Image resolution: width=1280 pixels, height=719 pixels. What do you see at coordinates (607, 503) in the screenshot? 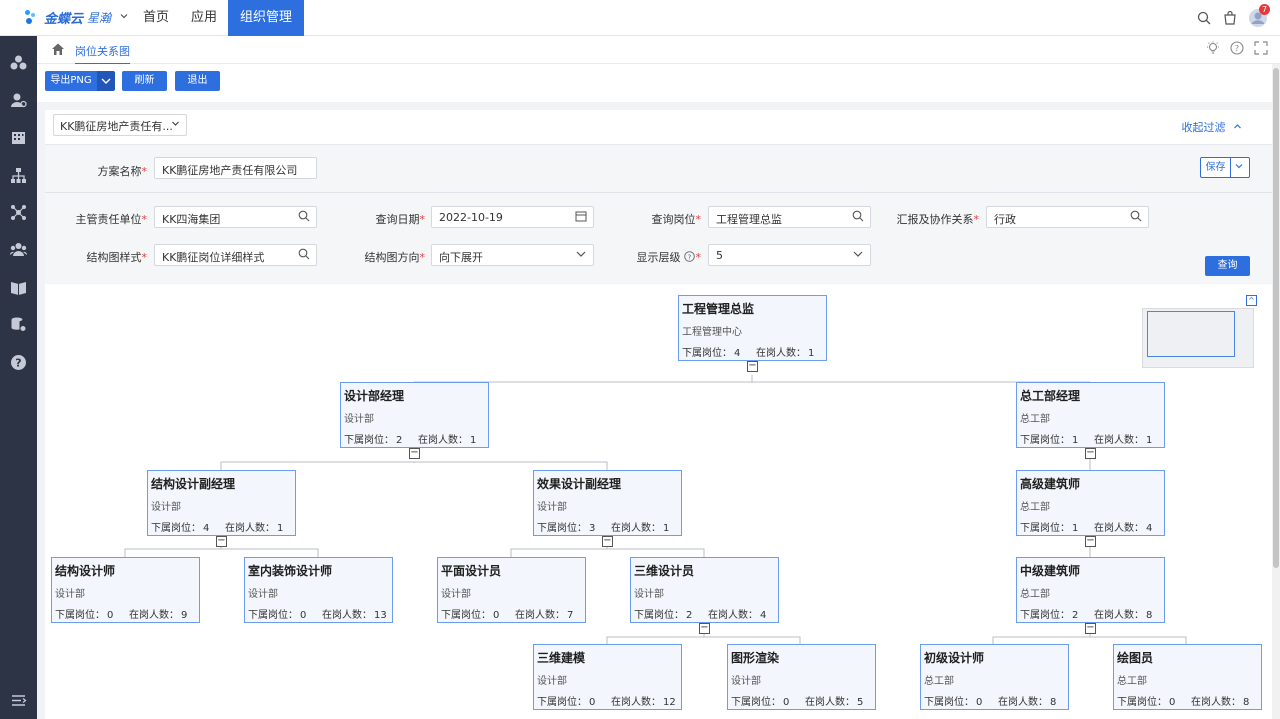
I see `position-node: 效果设计副经理 设计部 下属岗位： 3 在岗人数： 1` at bounding box center [607, 503].